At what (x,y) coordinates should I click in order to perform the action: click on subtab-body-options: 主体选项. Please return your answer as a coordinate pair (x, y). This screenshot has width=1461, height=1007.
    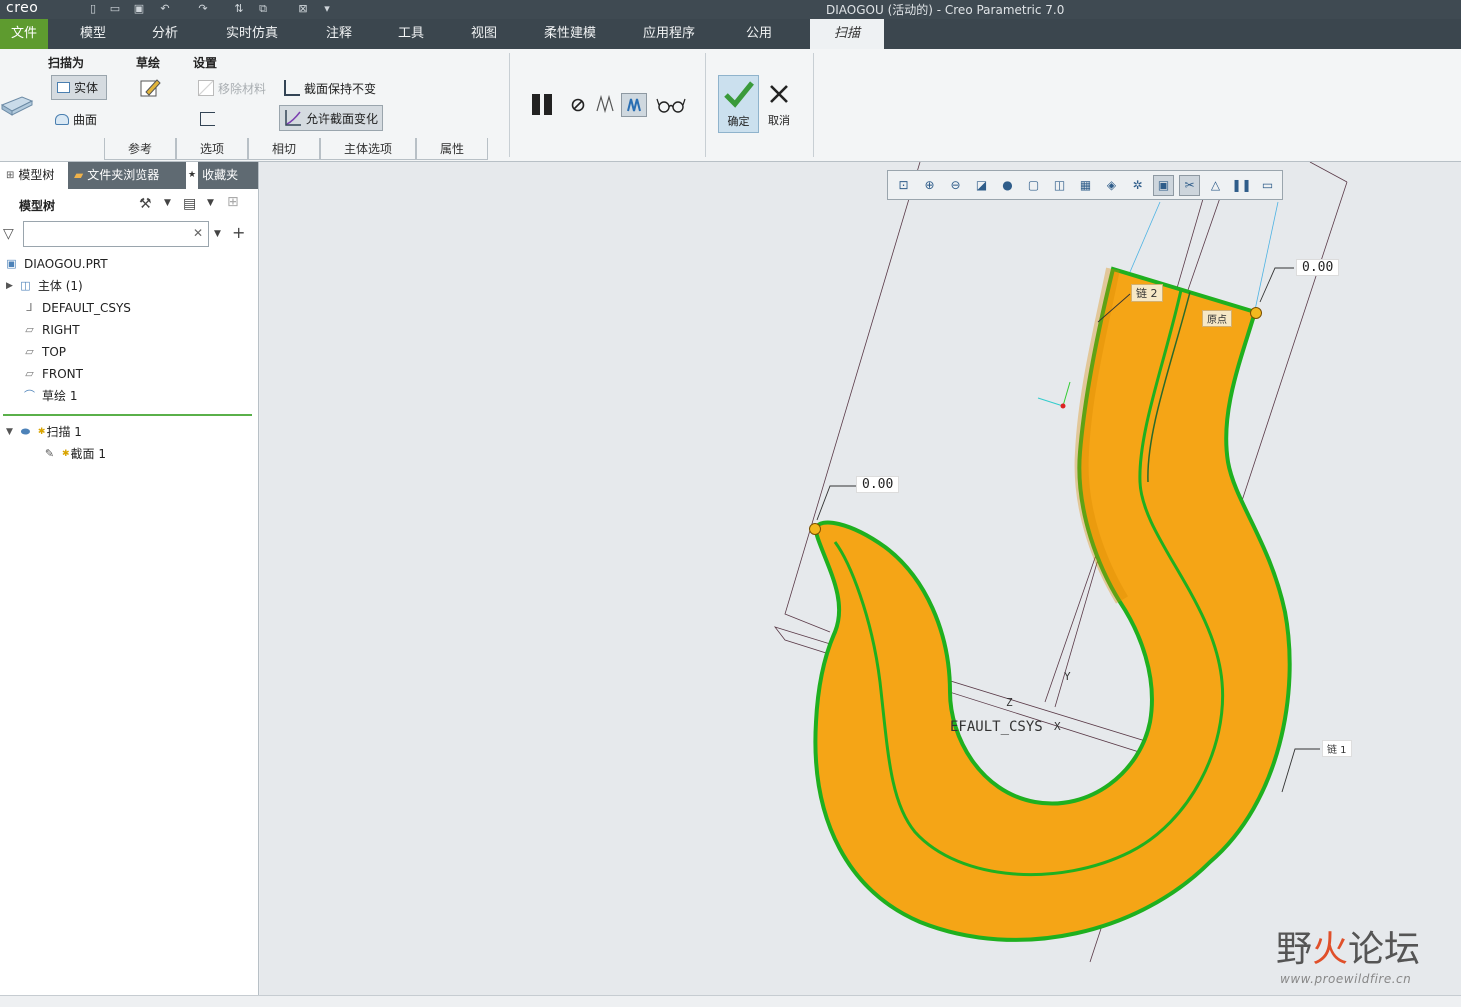
    Looking at the image, I should click on (368, 149).